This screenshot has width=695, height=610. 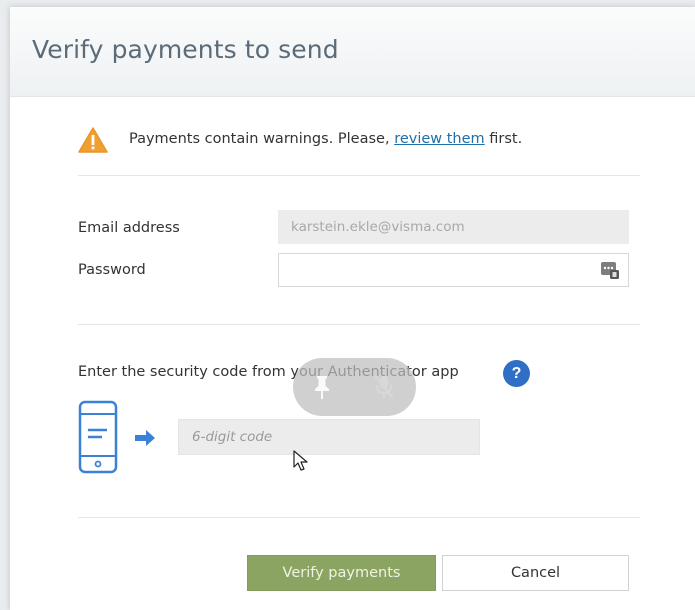 I want to click on verify-payments-button: Verify payments, so click(x=341, y=573).